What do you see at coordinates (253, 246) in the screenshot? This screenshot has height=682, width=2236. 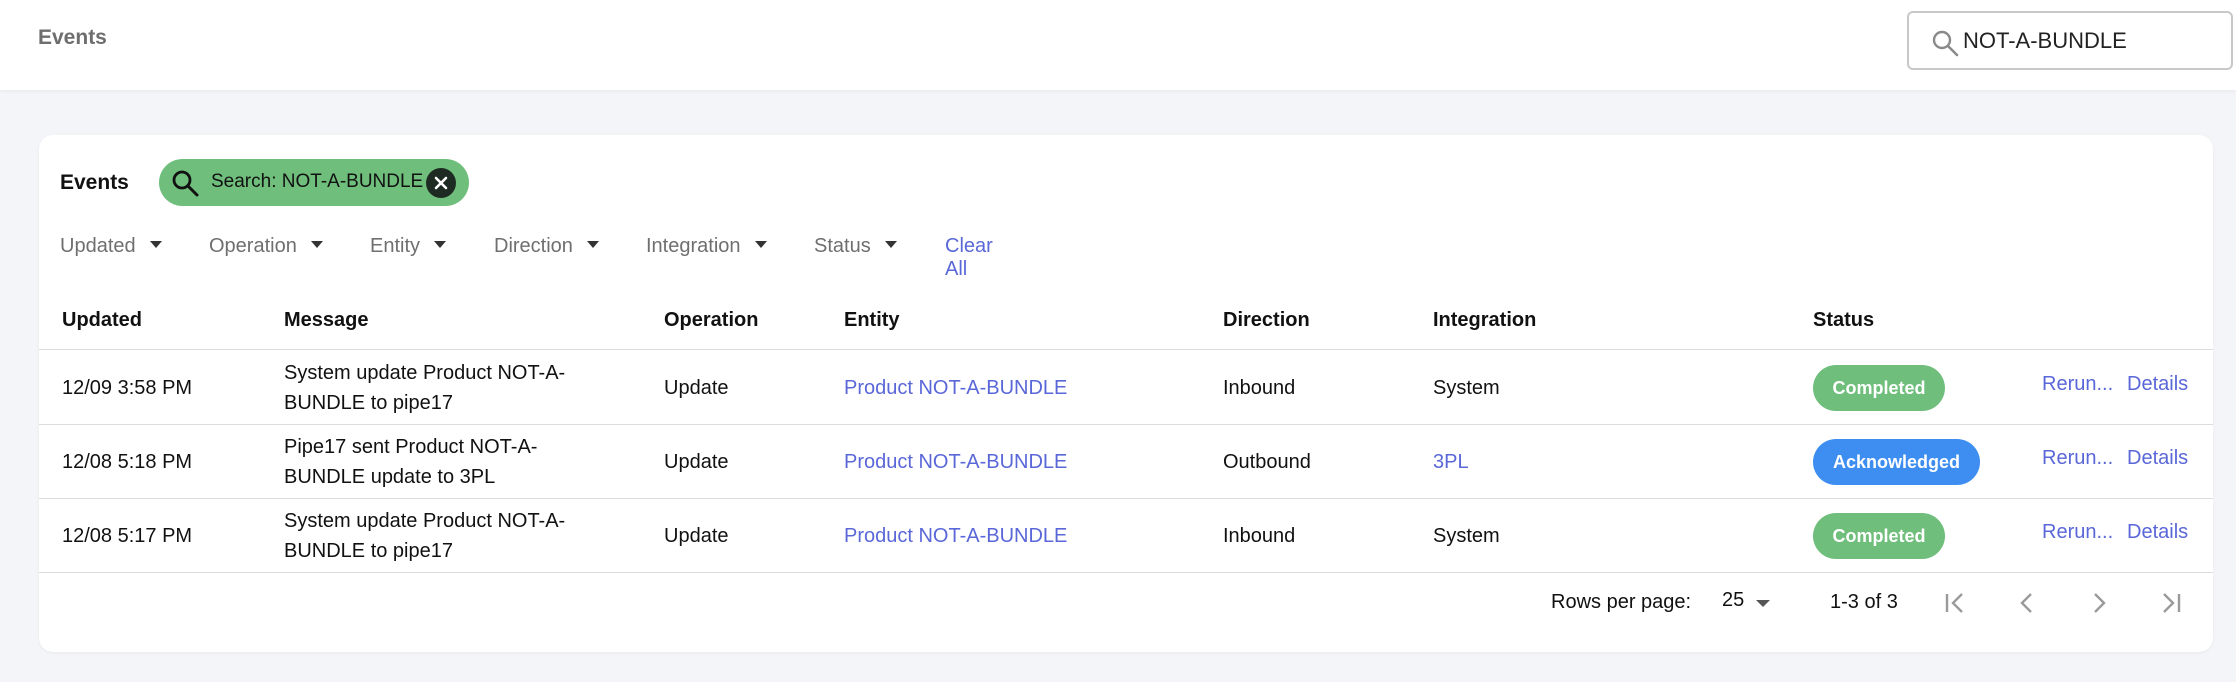 I see `filter-label: Operation` at bounding box center [253, 246].